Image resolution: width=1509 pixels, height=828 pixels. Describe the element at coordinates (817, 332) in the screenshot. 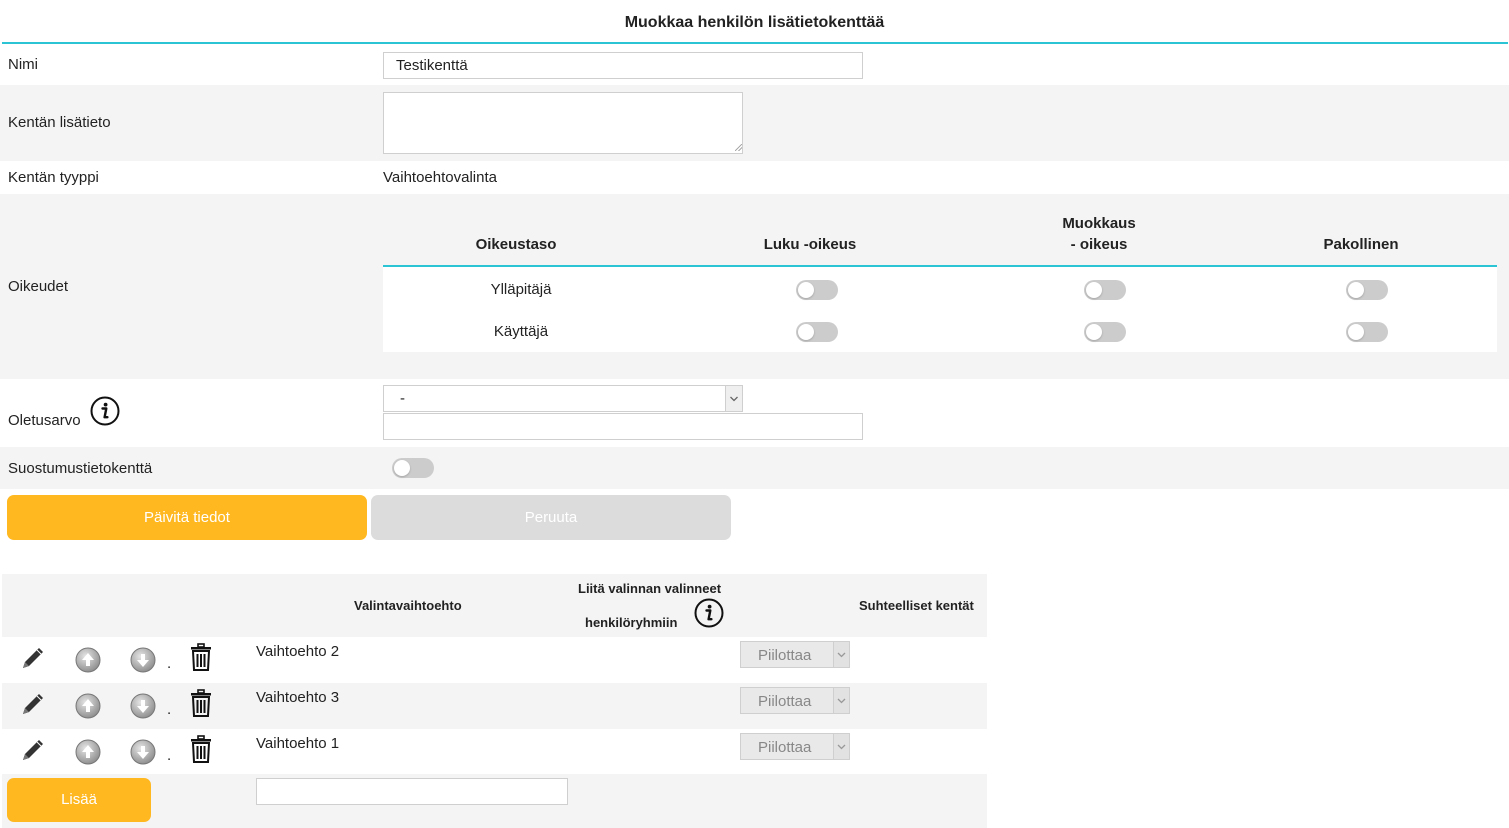

I see `toggle-user-read` at that location.